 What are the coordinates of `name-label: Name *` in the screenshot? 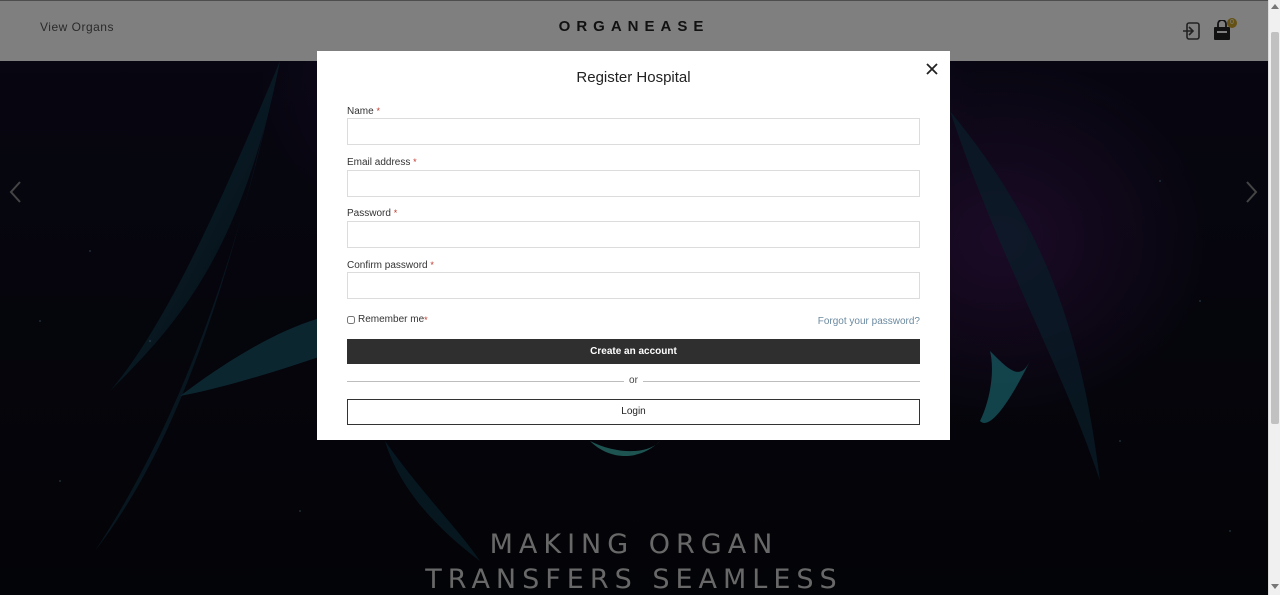 It's located at (363, 111).